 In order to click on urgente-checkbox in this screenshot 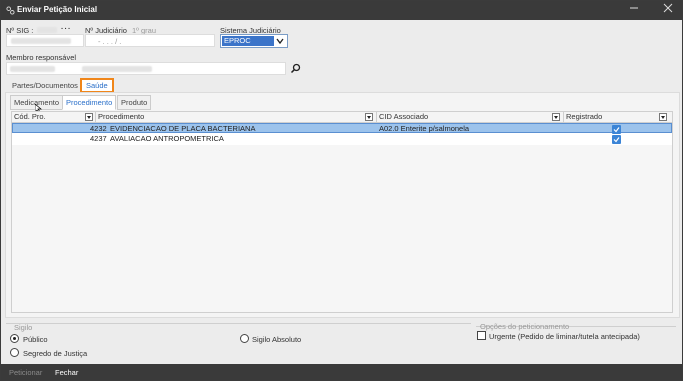, I will do `click(481, 335)`.